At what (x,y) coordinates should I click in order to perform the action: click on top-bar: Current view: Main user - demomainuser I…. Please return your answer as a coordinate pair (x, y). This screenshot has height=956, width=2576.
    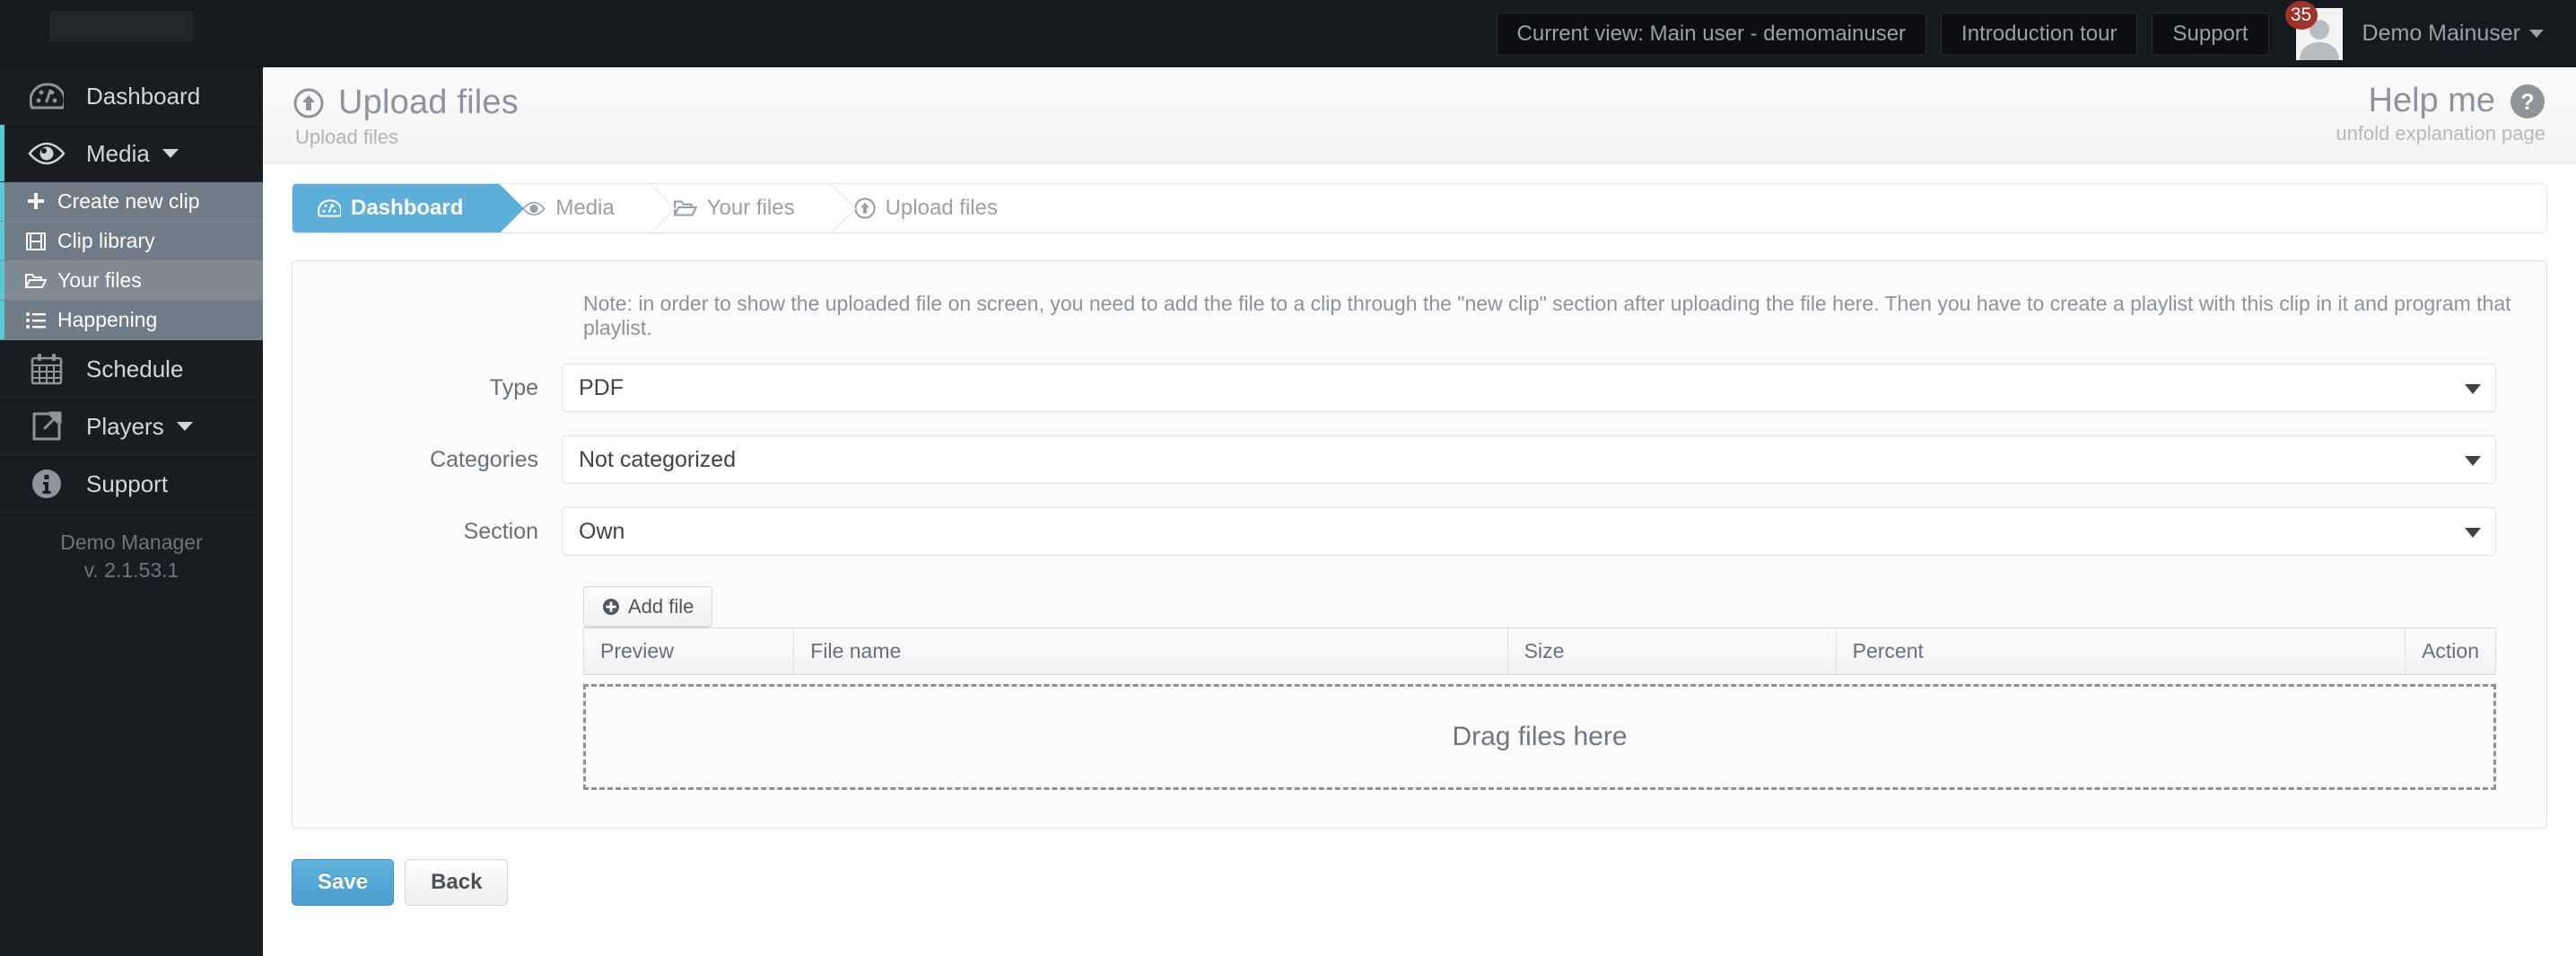
    Looking at the image, I should click on (1288, 33).